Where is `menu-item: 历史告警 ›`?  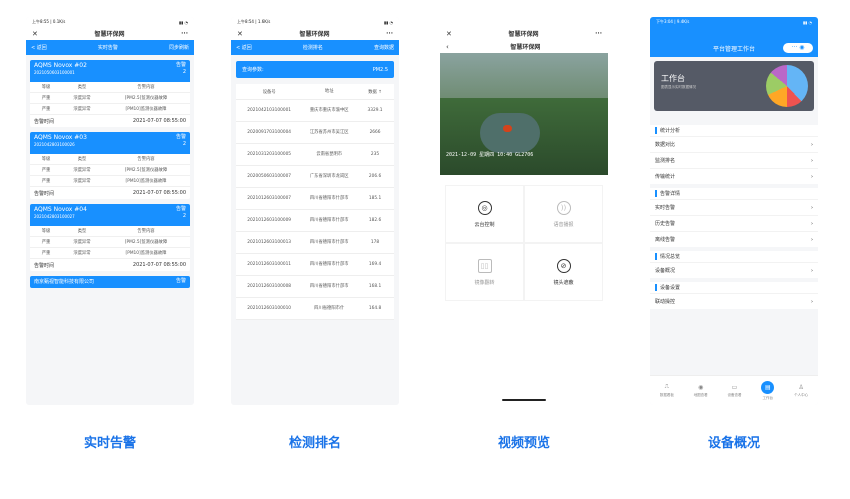 menu-item: 历史告警 › is located at coordinates (734, 223).